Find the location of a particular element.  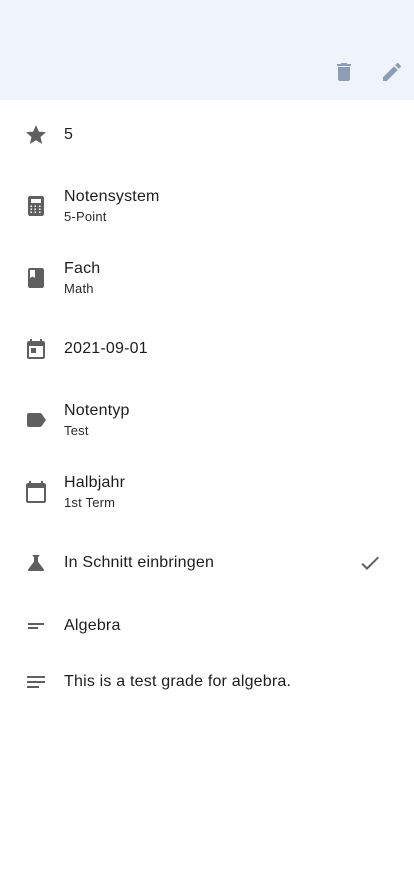

term-row: Halbjahr 1st Term is located at coordinates (207, 492).